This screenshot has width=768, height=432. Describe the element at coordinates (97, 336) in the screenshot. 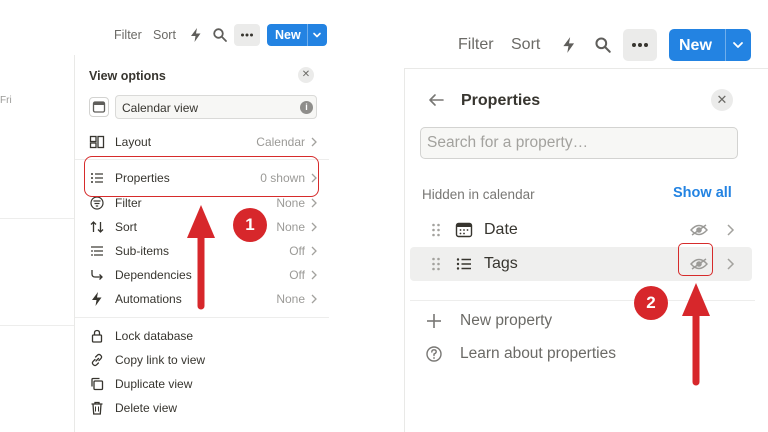

I see `lock-icon` at that location.